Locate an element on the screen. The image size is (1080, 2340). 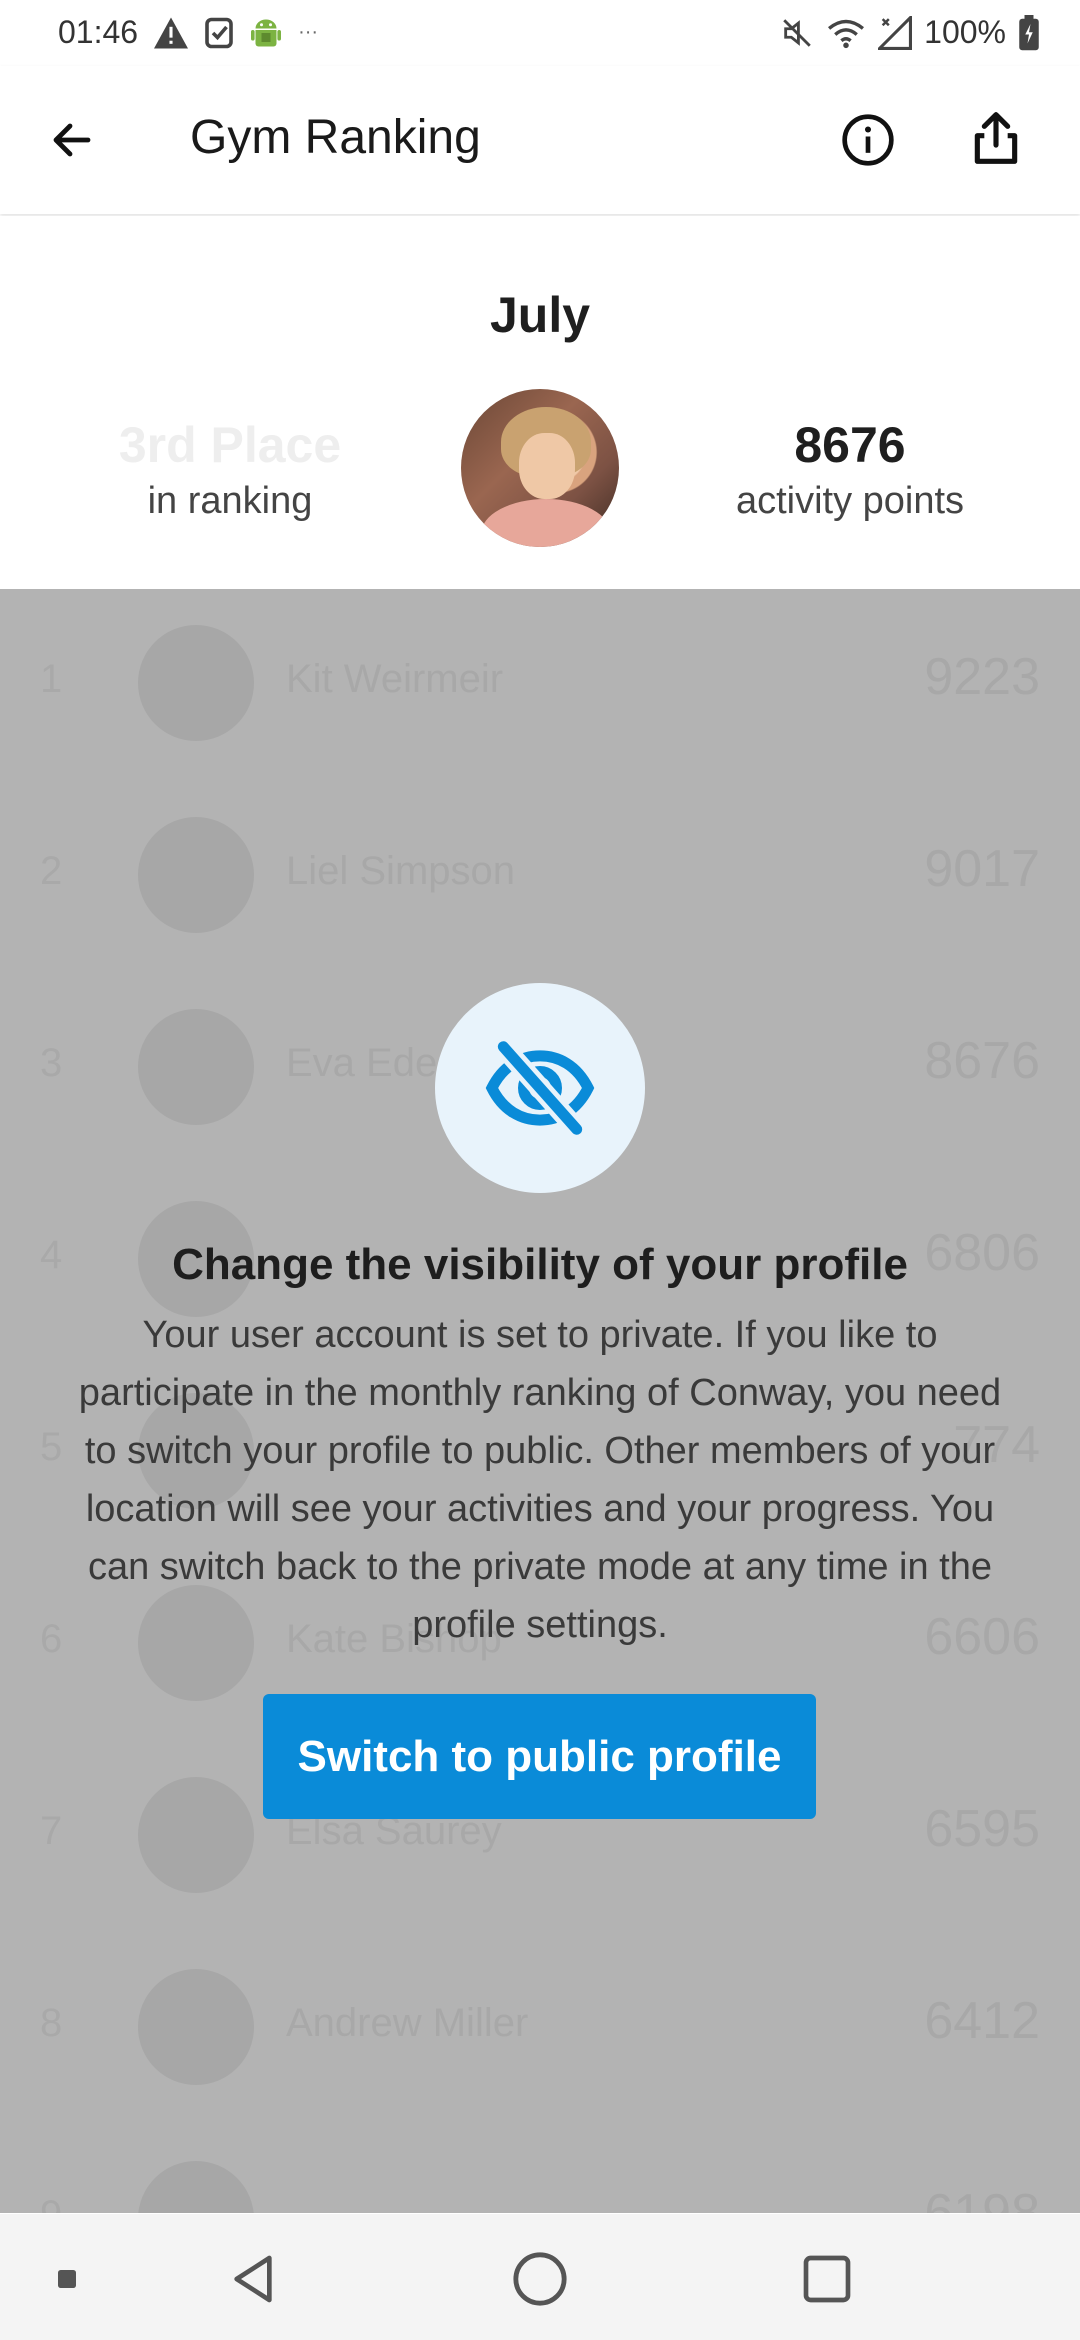
info-icon is located at coordinates (868, 140).